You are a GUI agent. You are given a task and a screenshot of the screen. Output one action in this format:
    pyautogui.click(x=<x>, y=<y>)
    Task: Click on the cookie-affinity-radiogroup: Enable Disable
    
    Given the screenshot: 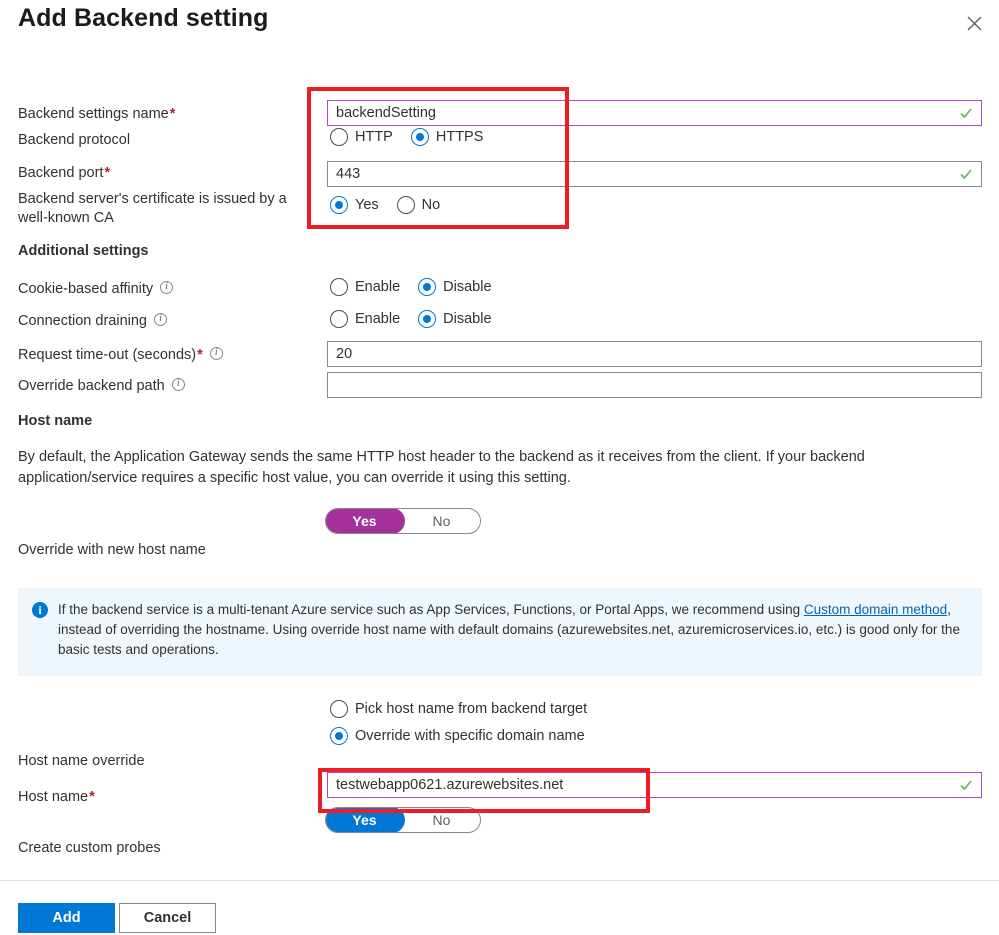 What is the action you would take?
    pyautogui.click(x=411, y=287)
    